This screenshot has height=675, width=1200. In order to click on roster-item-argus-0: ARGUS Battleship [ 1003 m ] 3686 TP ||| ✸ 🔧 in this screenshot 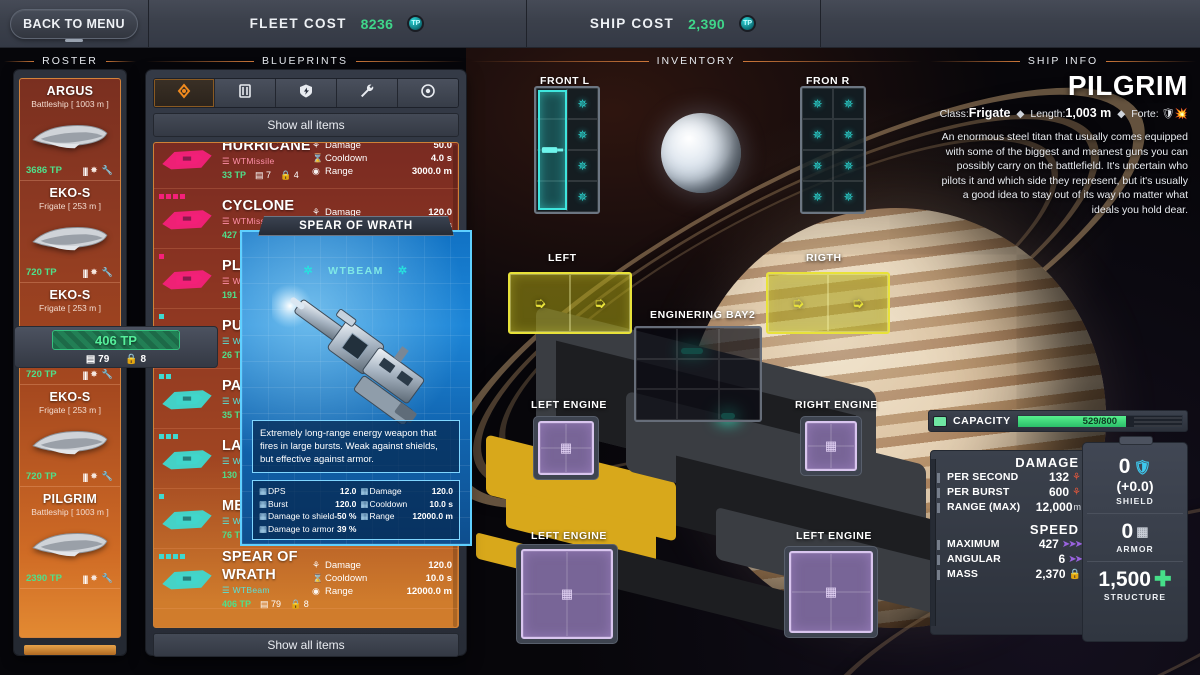, I will do `click(70, 130)`.